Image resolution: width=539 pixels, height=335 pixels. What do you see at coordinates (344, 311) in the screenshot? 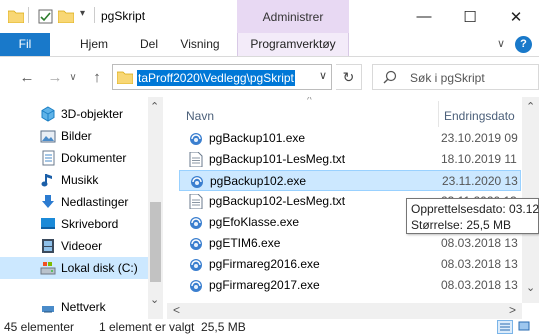
I see `file-list-horizontal-scrollbar: < >` at bounding box center [344, 311].